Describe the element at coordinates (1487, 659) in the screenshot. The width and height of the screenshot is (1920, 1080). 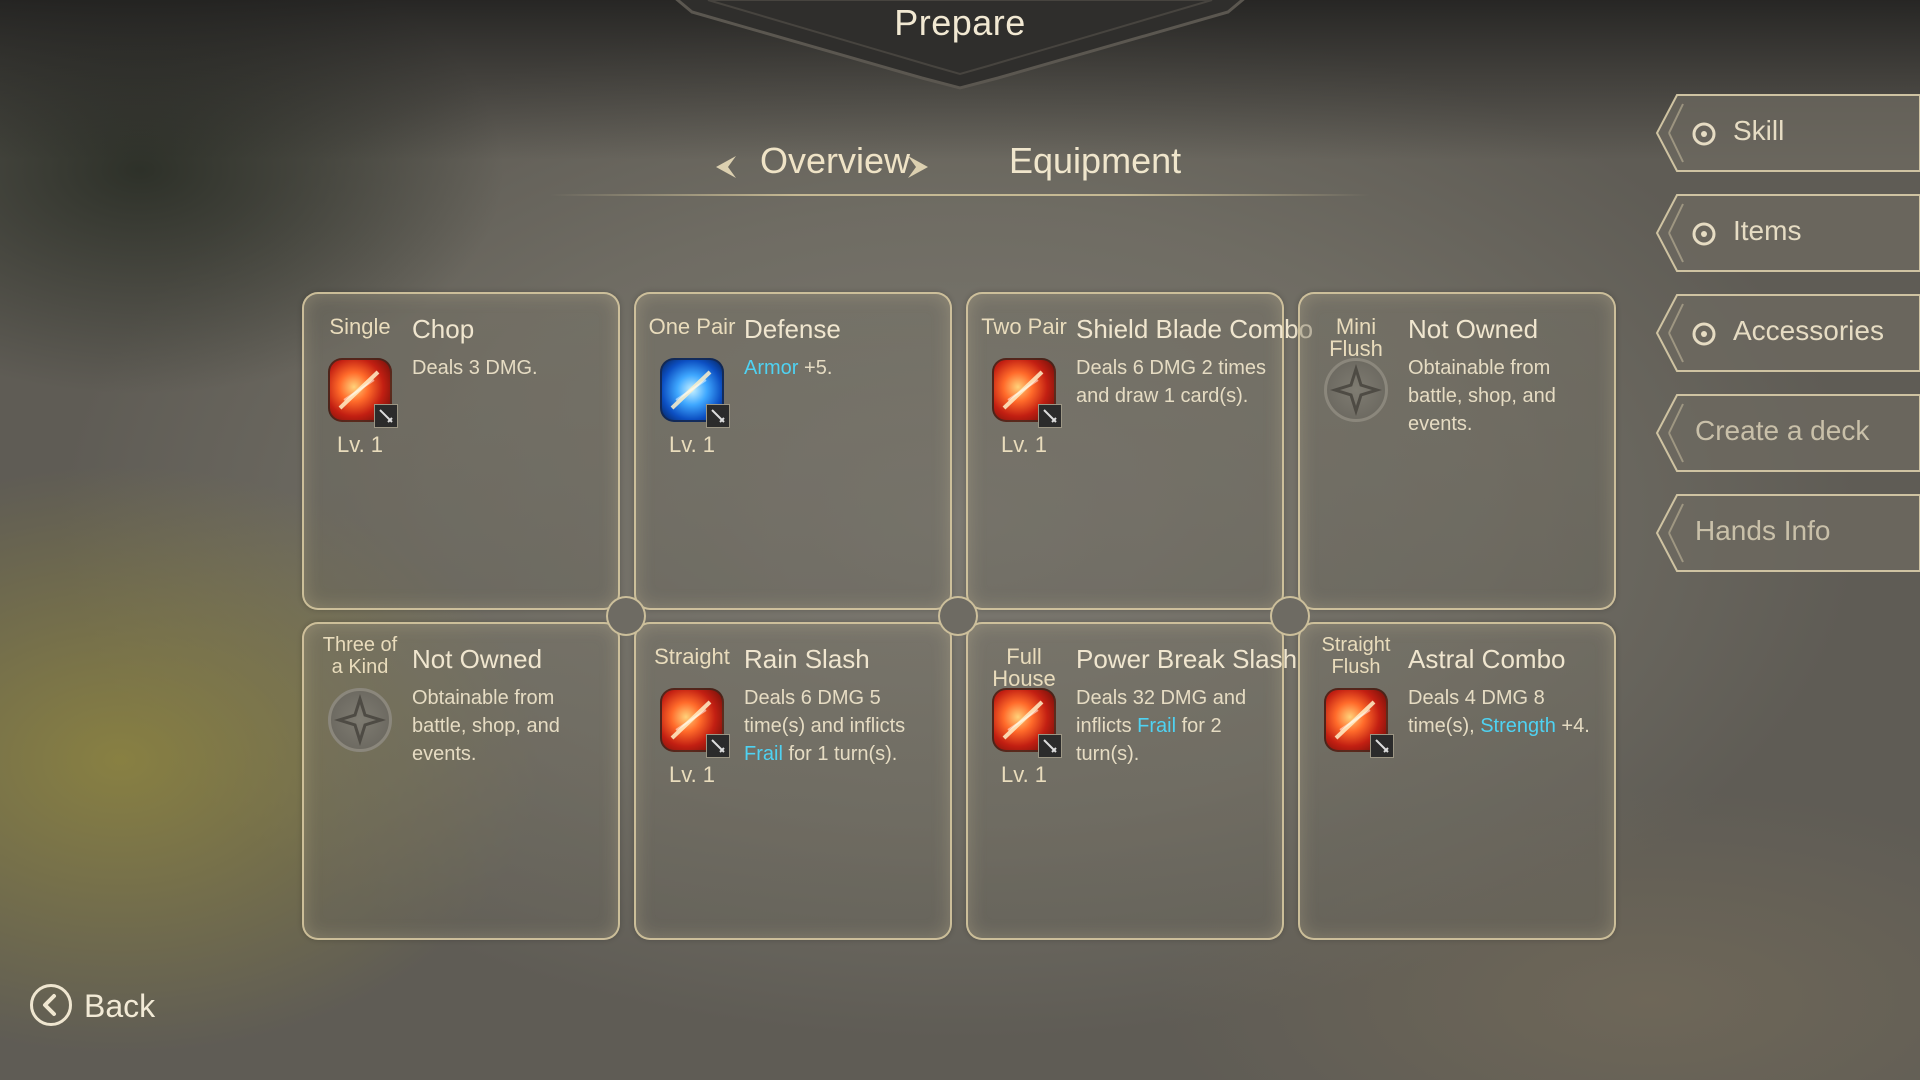
I see `skill-name: Astral Combo` at that location.